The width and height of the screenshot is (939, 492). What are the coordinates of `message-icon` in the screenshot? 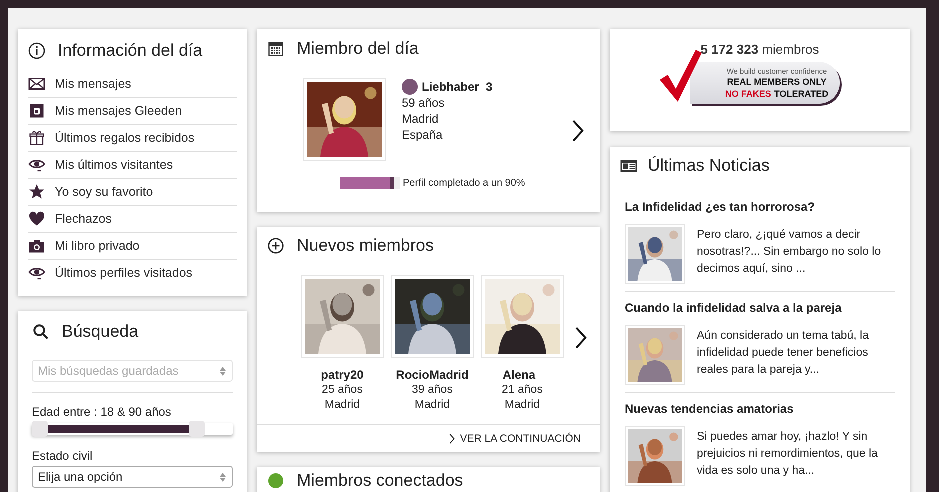 It's located at (37, 111).